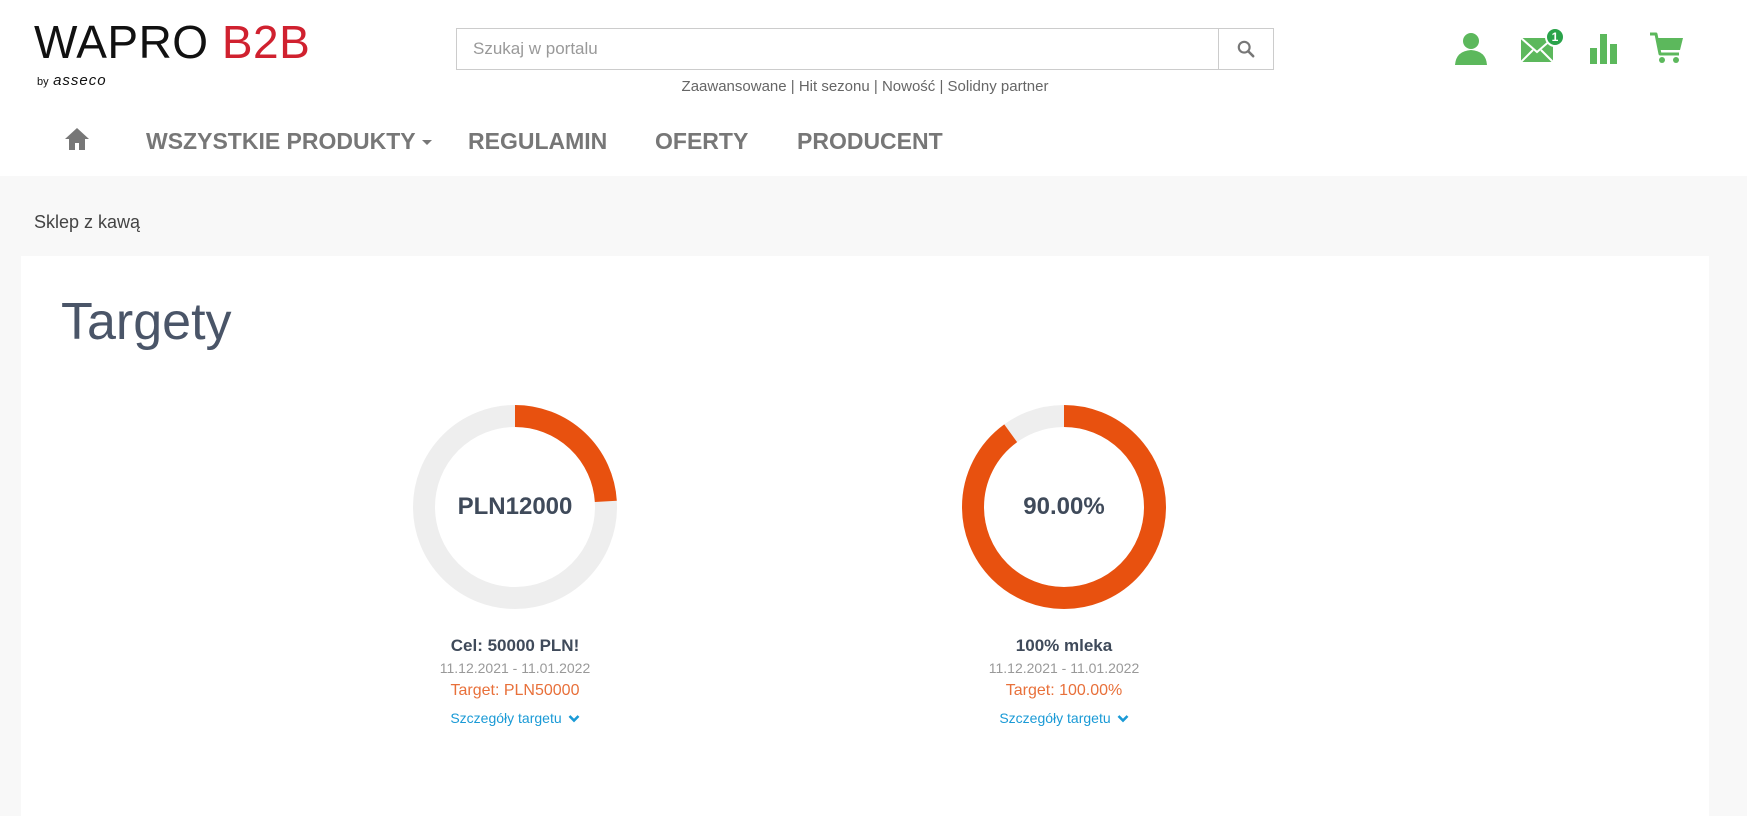 This screenshot has height=816, width=1747. I want to click on donut-center-value: PLN12000, so click(515, 506).